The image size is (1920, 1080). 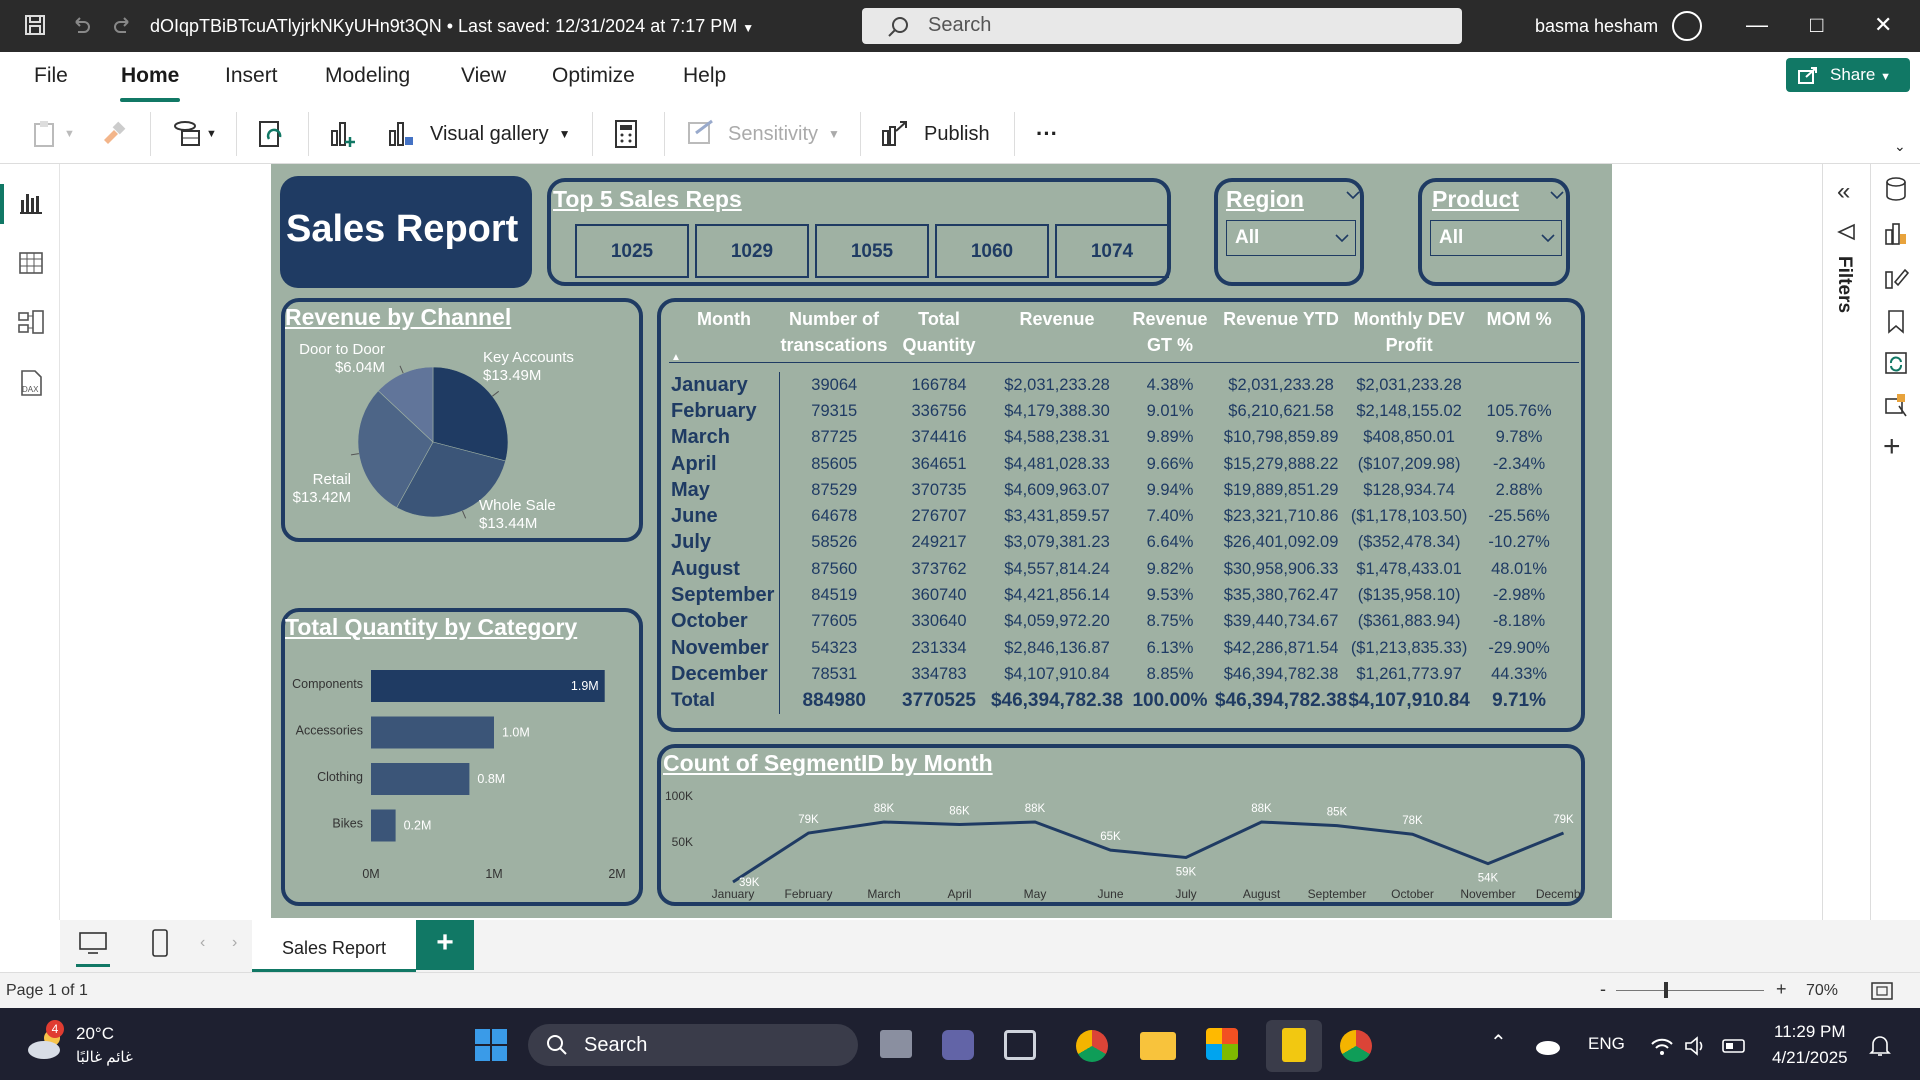 I want to click on sync-slicers-icon, so click(x=1896, y=363).